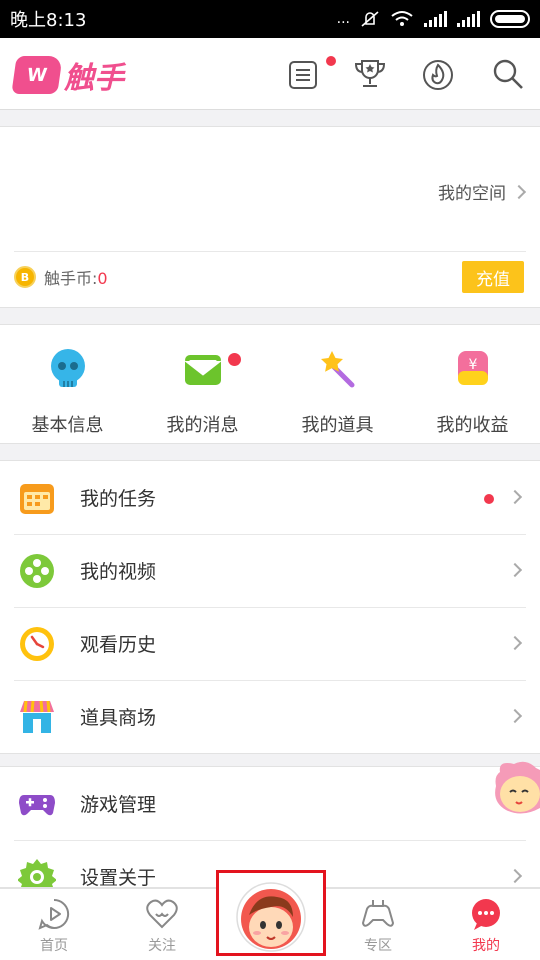 The height and width of the screenshot is (960, 540). What do you see at coordinates (118, 572) in the screenshot?
I see `menu-label: 我的视频` at bounding box center [118, 572].